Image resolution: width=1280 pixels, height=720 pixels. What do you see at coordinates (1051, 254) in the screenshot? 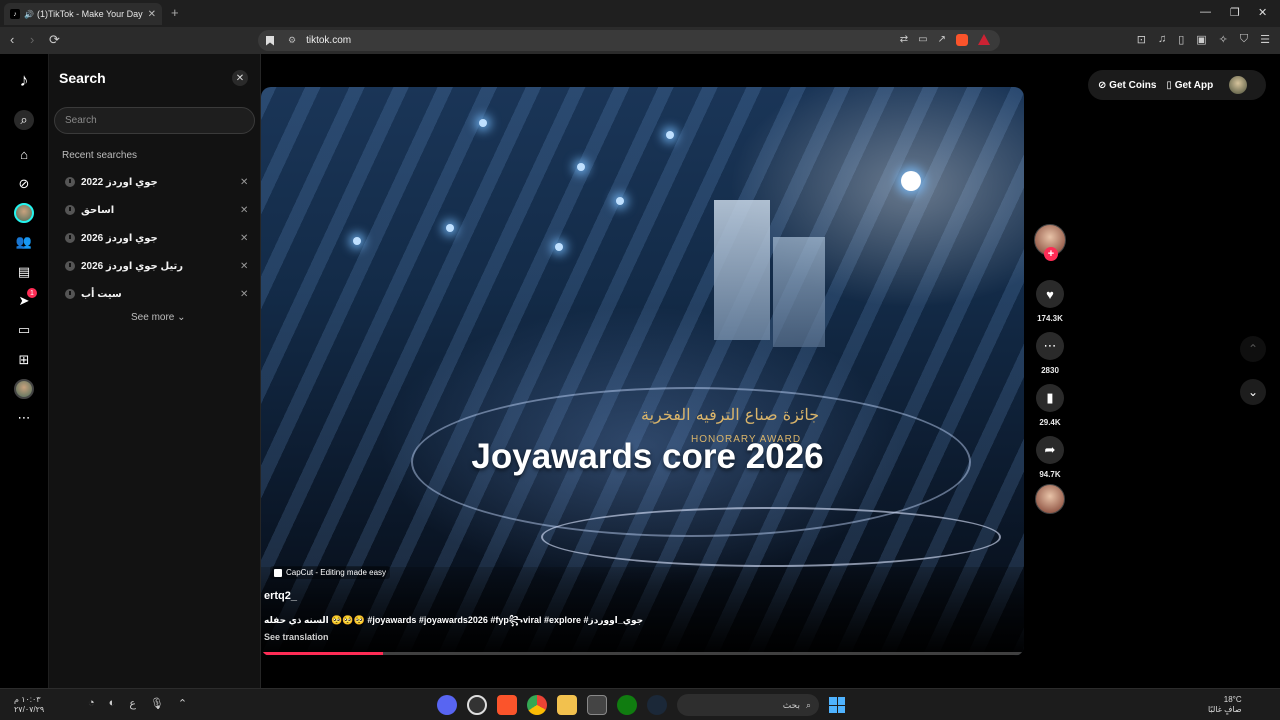
I see `follow-plus-icon: +` at bounding box center [1051, 254].